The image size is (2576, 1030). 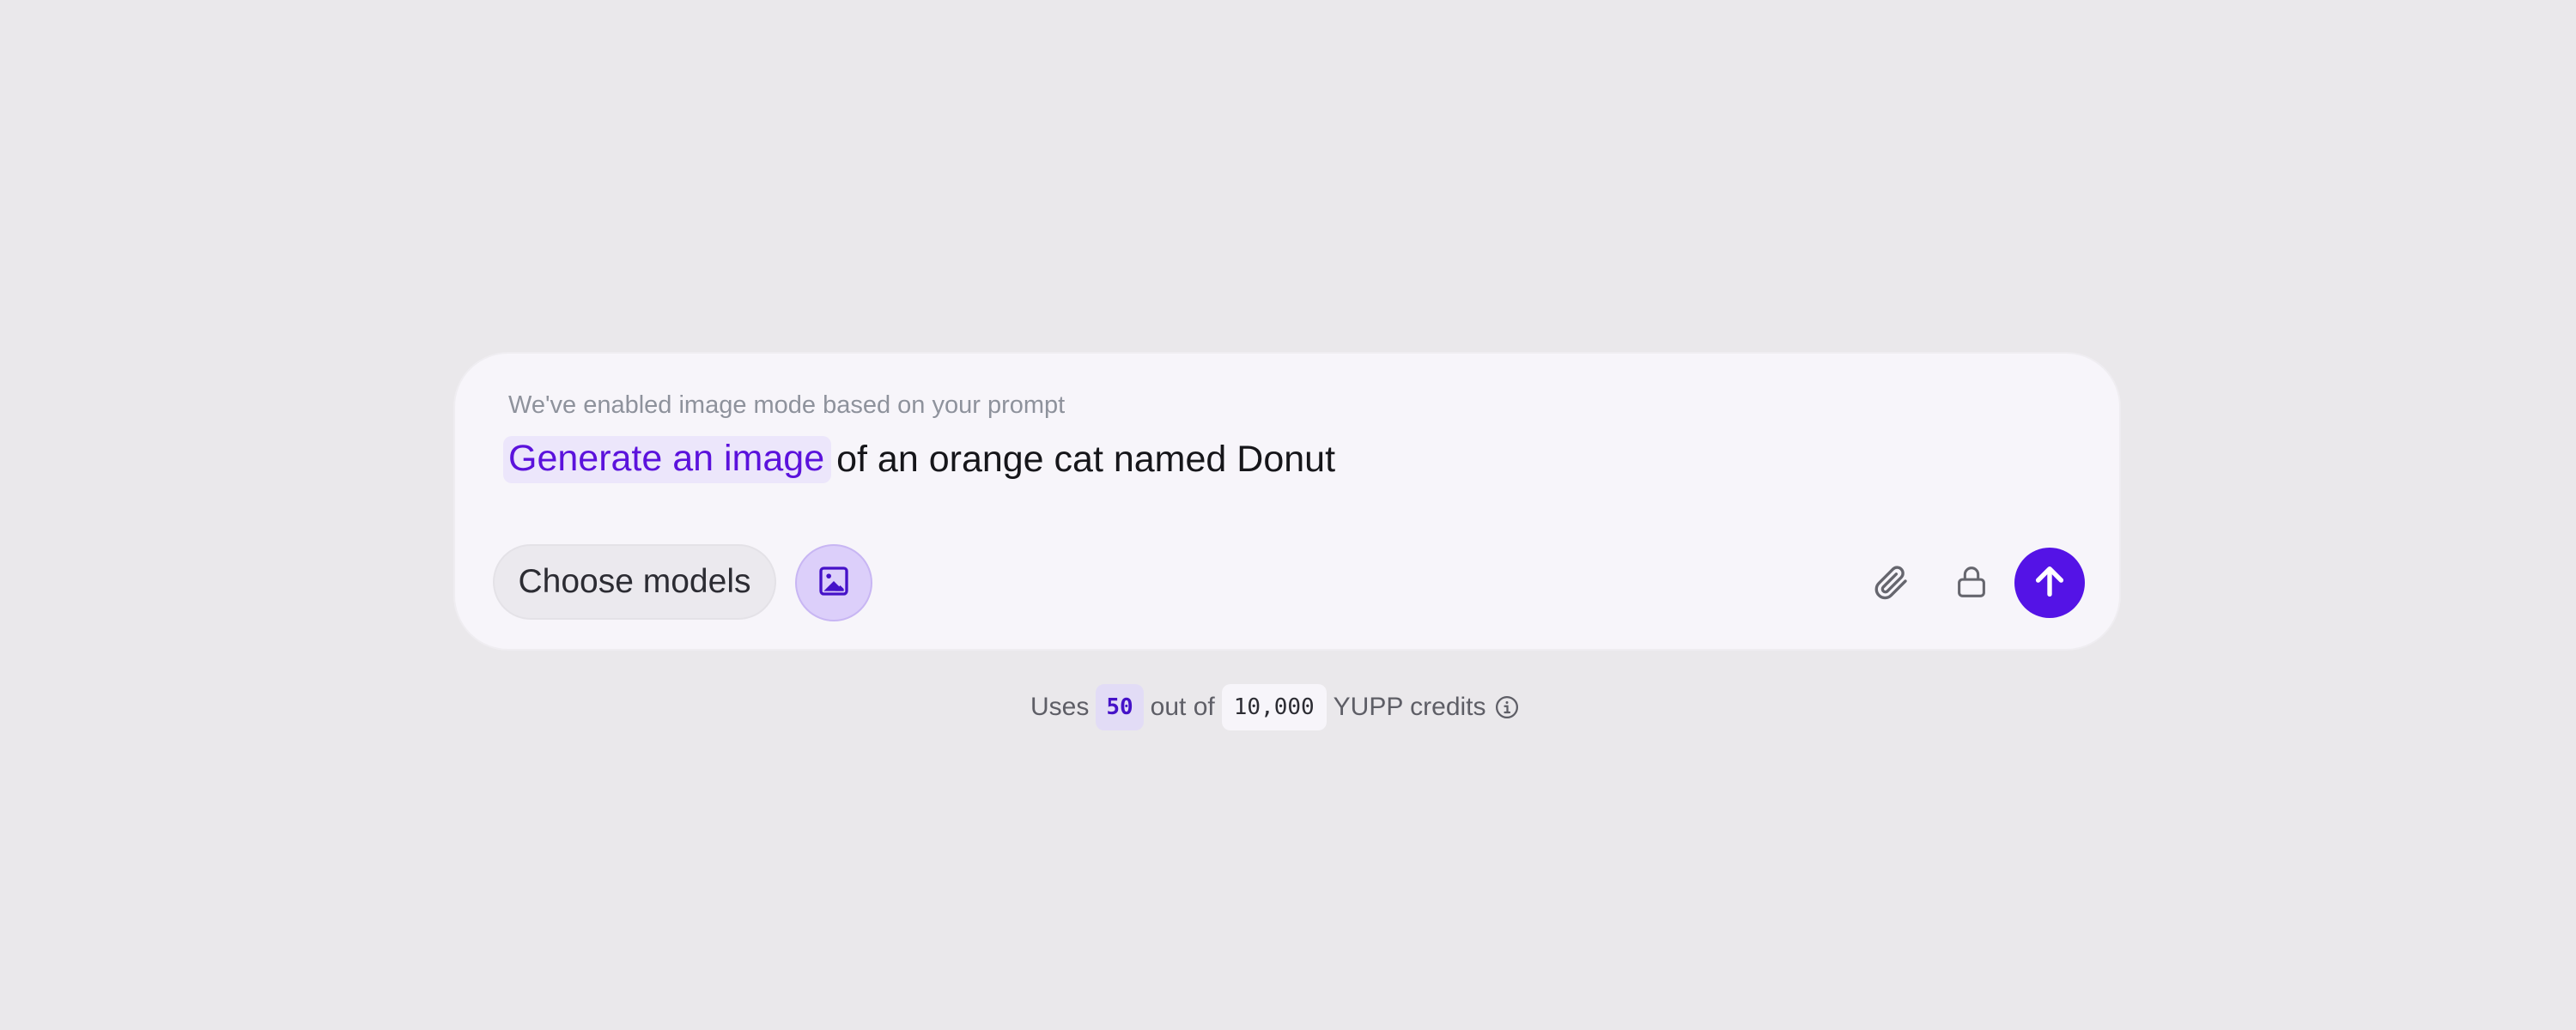 I want to click on info-icon, so click(x=1507, y=707).